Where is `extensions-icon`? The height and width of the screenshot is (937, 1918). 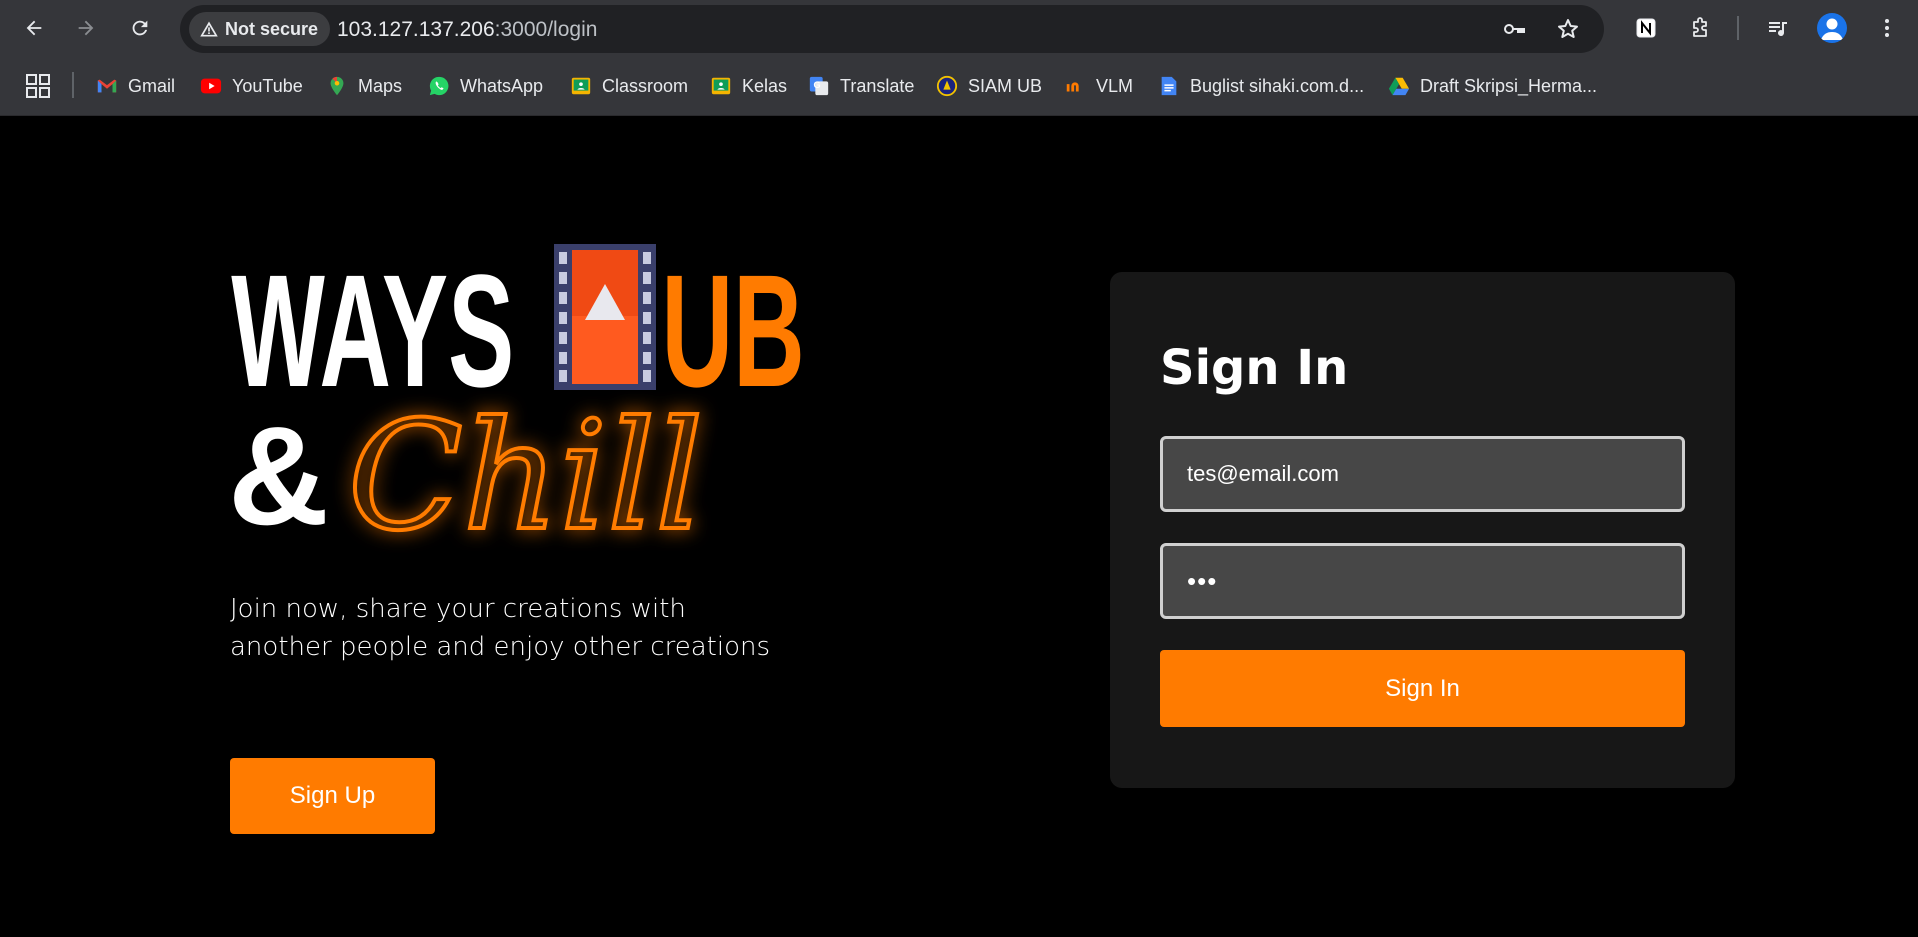 extensions-icon is located at coordinates (1700, 27).